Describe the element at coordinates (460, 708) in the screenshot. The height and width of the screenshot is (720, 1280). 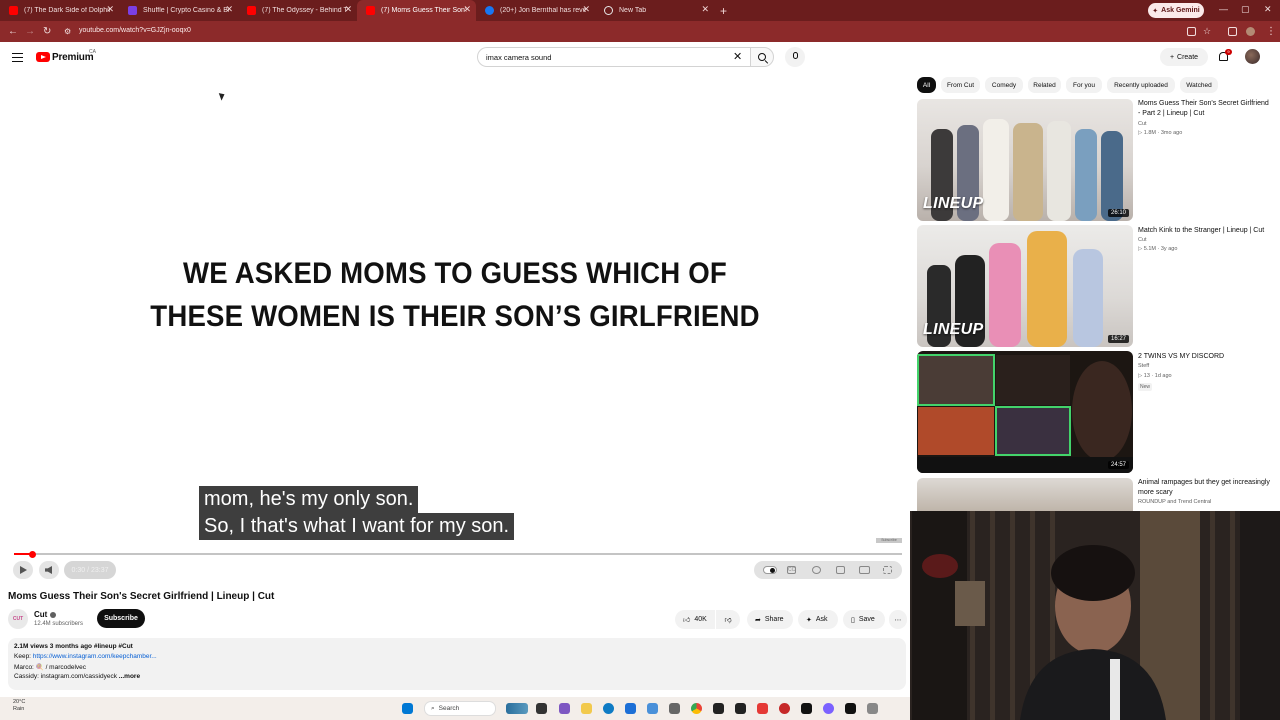
I see `taskbar-search: ⌕ Search` at that location.